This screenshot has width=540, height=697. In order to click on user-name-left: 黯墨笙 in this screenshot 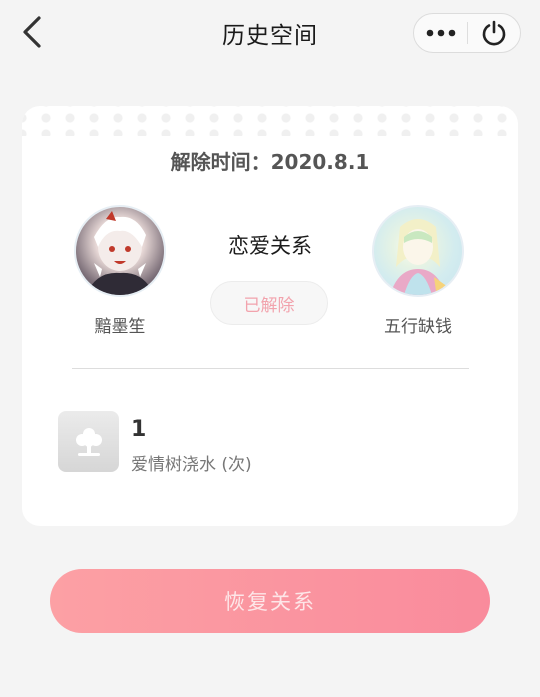, I will do `click(120, 327)`.